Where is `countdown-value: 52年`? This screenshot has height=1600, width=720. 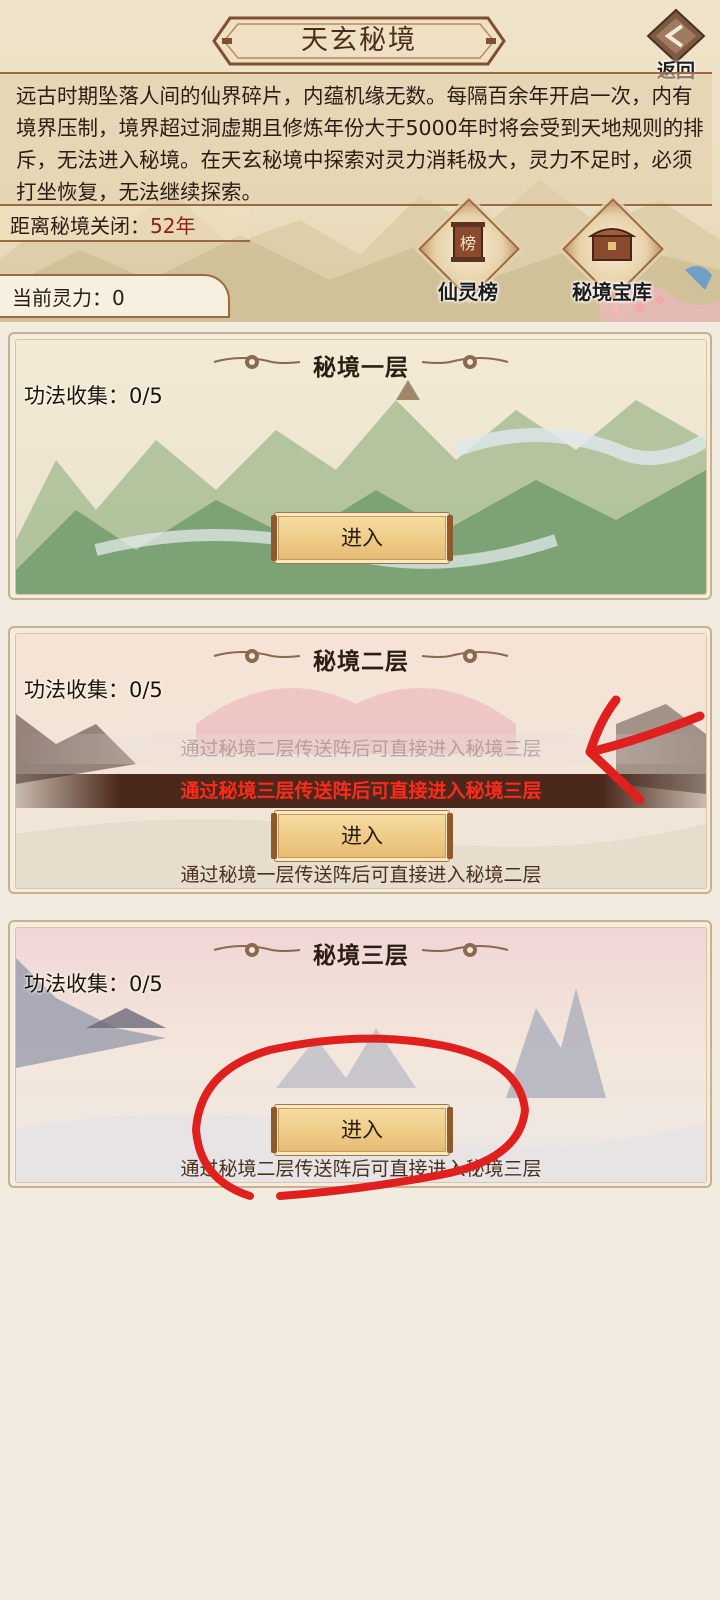
countdown-value: 52年 is located at coordinates (173, 226).